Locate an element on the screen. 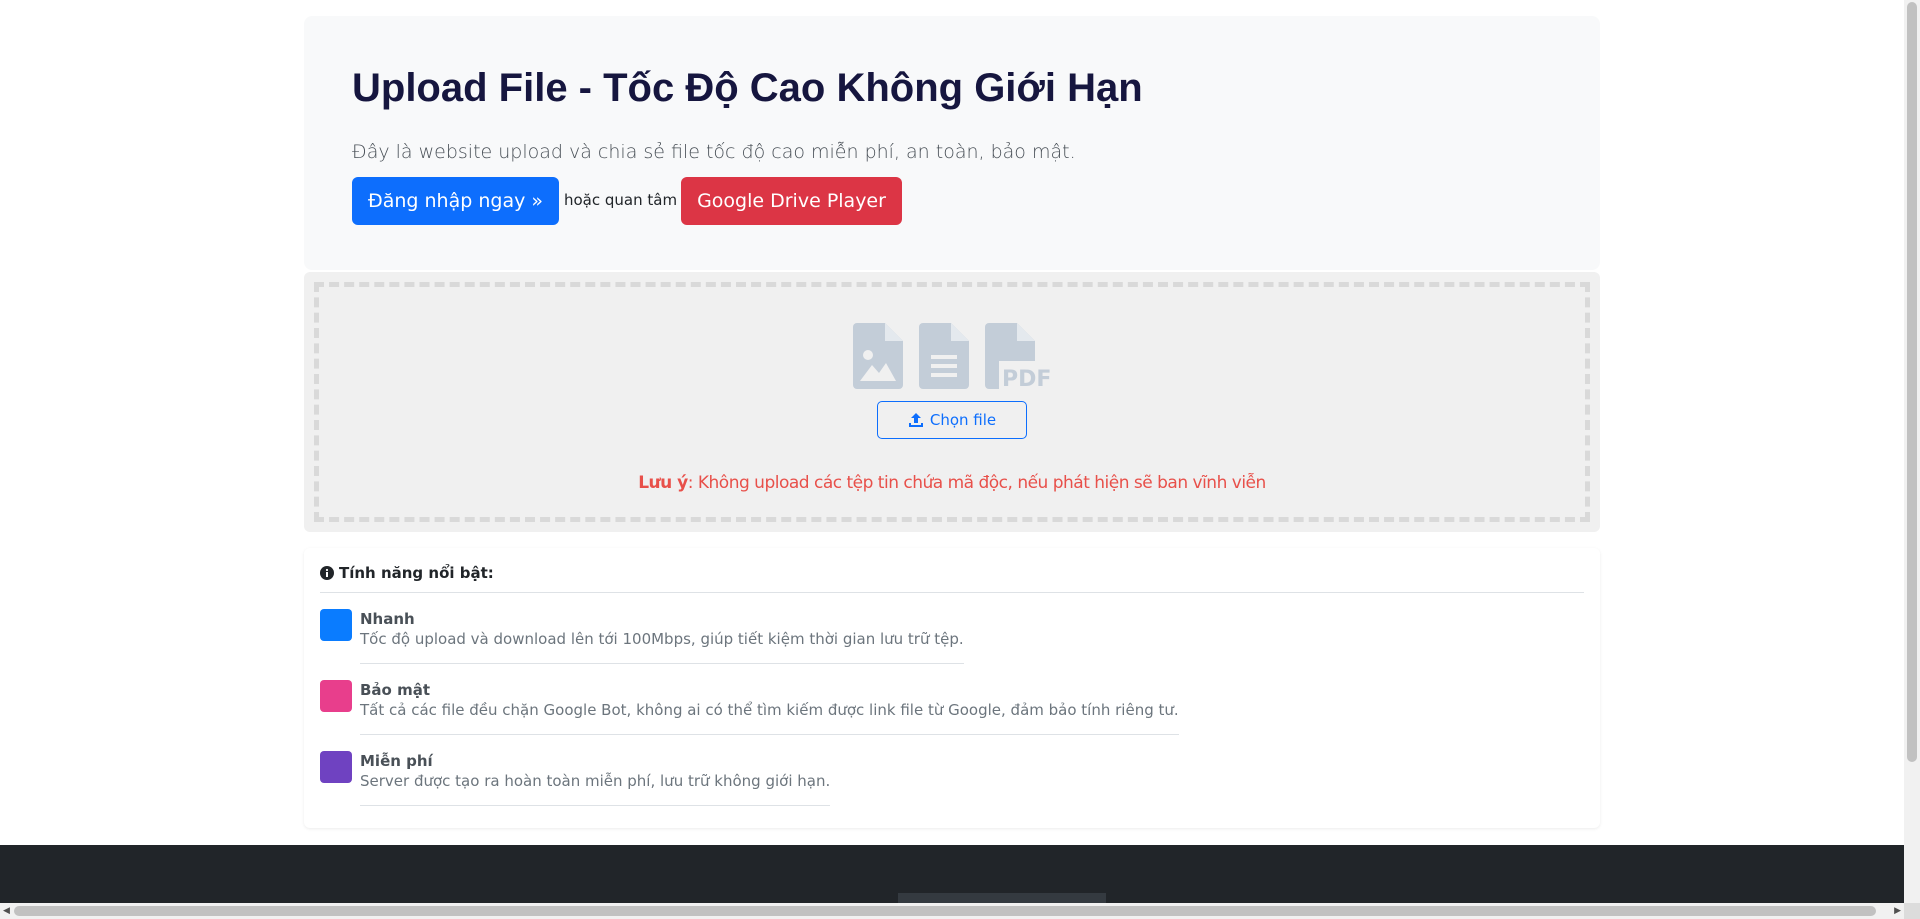 Image resolution: width=1920 pixels, height=919 pixels. info-circle-icon is located at coordinates (327, 573).